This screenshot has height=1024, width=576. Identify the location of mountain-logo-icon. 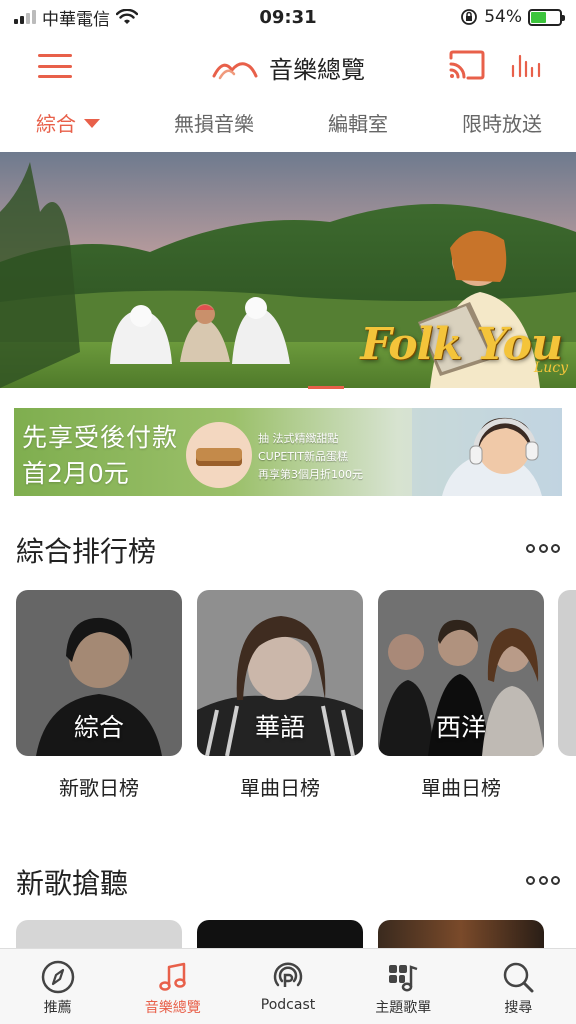
(235, 70).